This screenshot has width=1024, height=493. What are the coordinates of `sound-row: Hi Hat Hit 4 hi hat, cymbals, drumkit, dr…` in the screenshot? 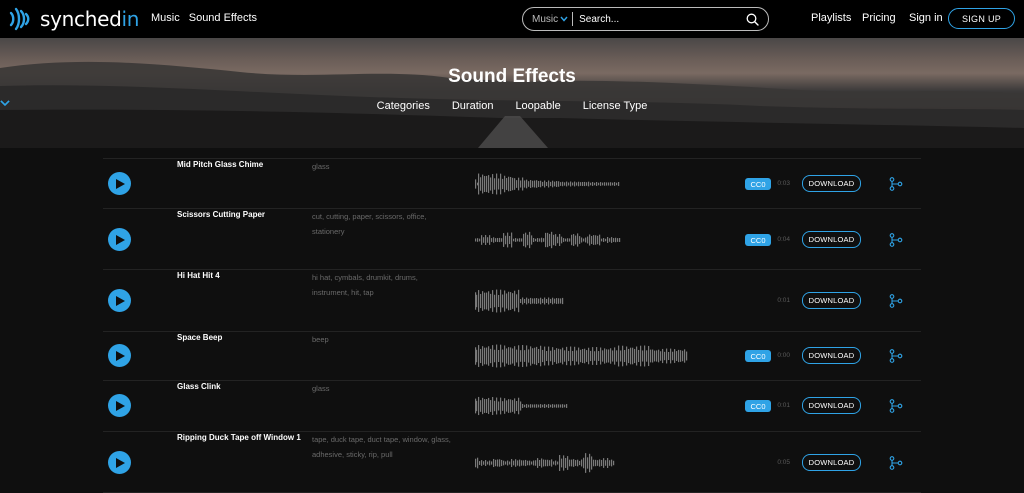 It's located at (512, 300).